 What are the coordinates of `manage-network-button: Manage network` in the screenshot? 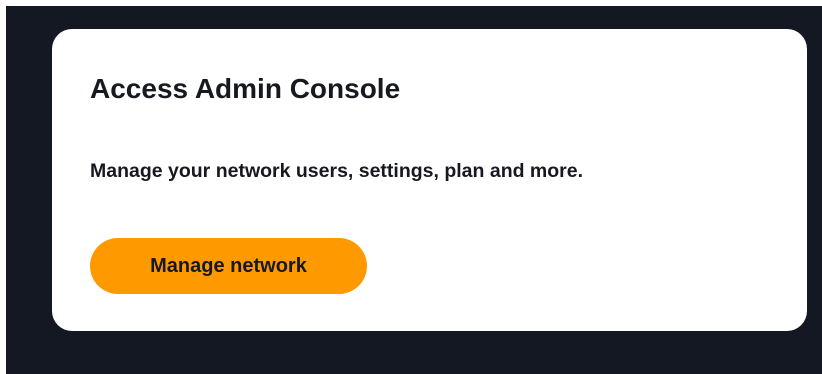 It's located at (228, 266).